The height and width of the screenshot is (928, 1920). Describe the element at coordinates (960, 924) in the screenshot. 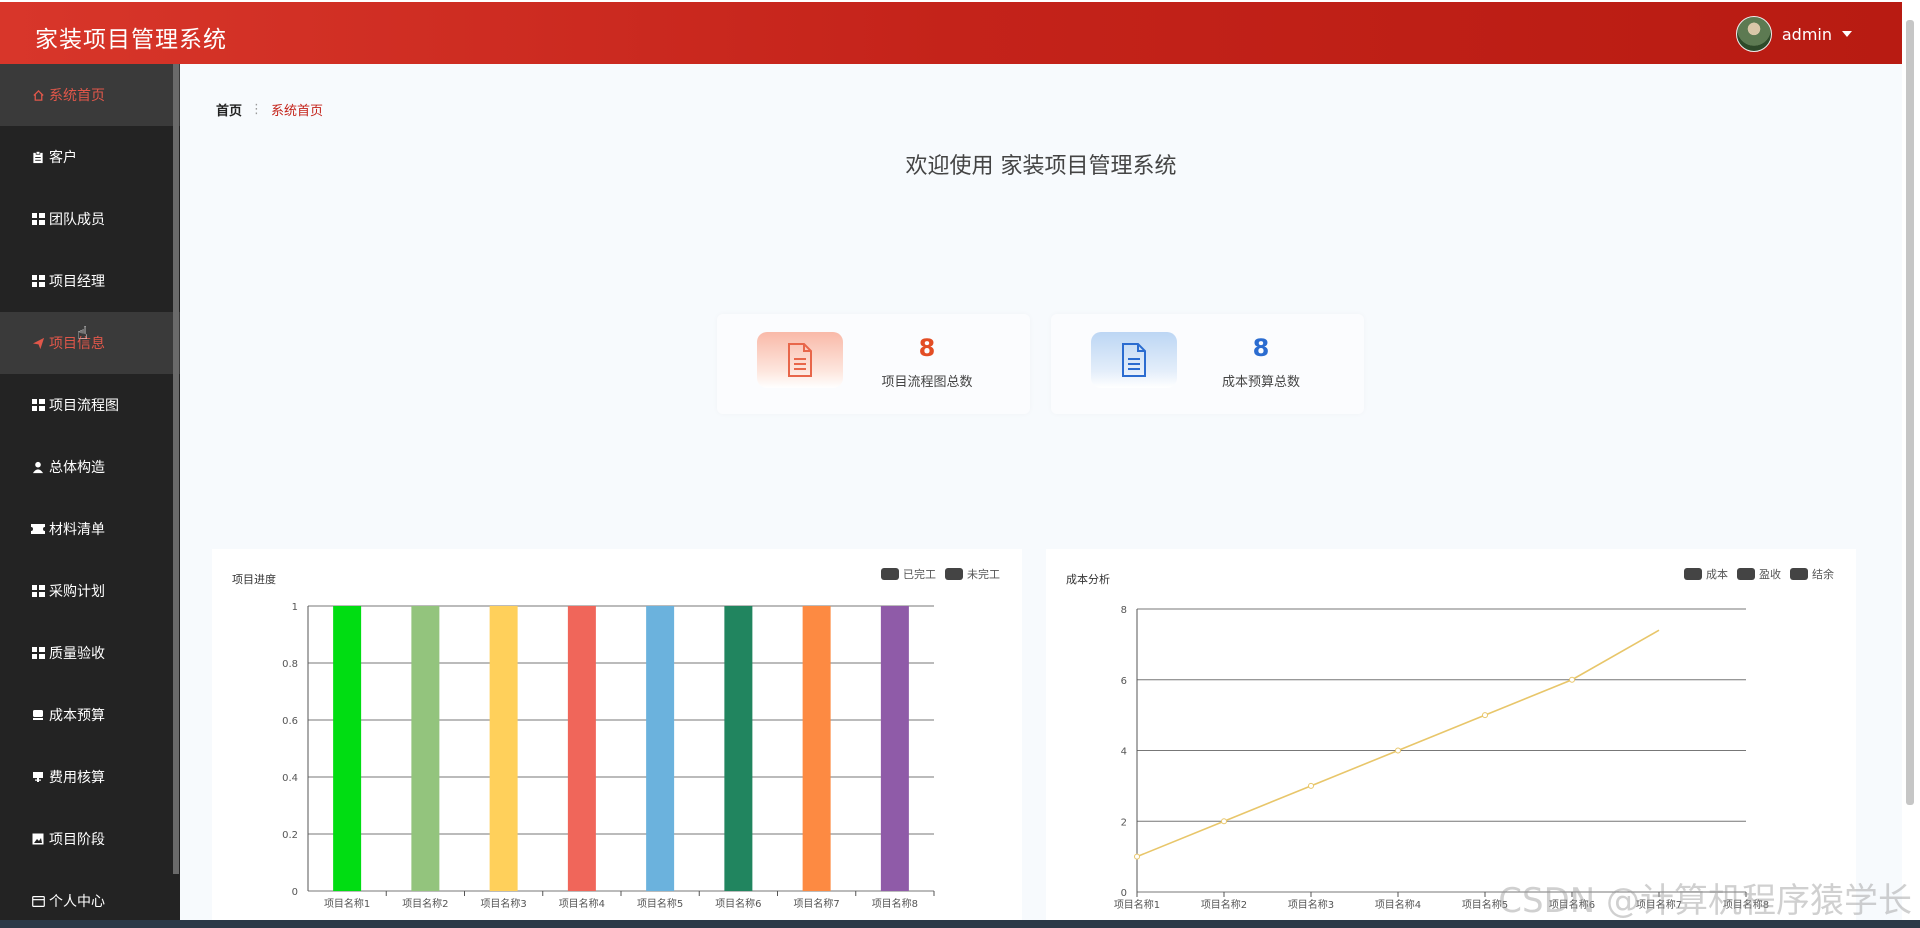

I see `taskbar-strip` at that location.